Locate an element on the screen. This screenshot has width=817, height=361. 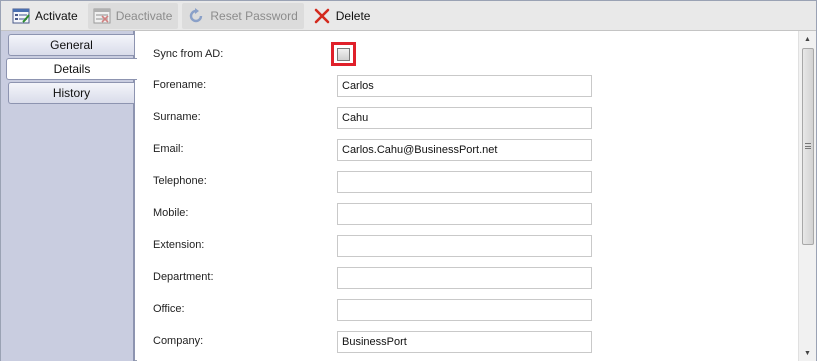
scroll-up-icon: ▲ is located at coordinates (807, 39).